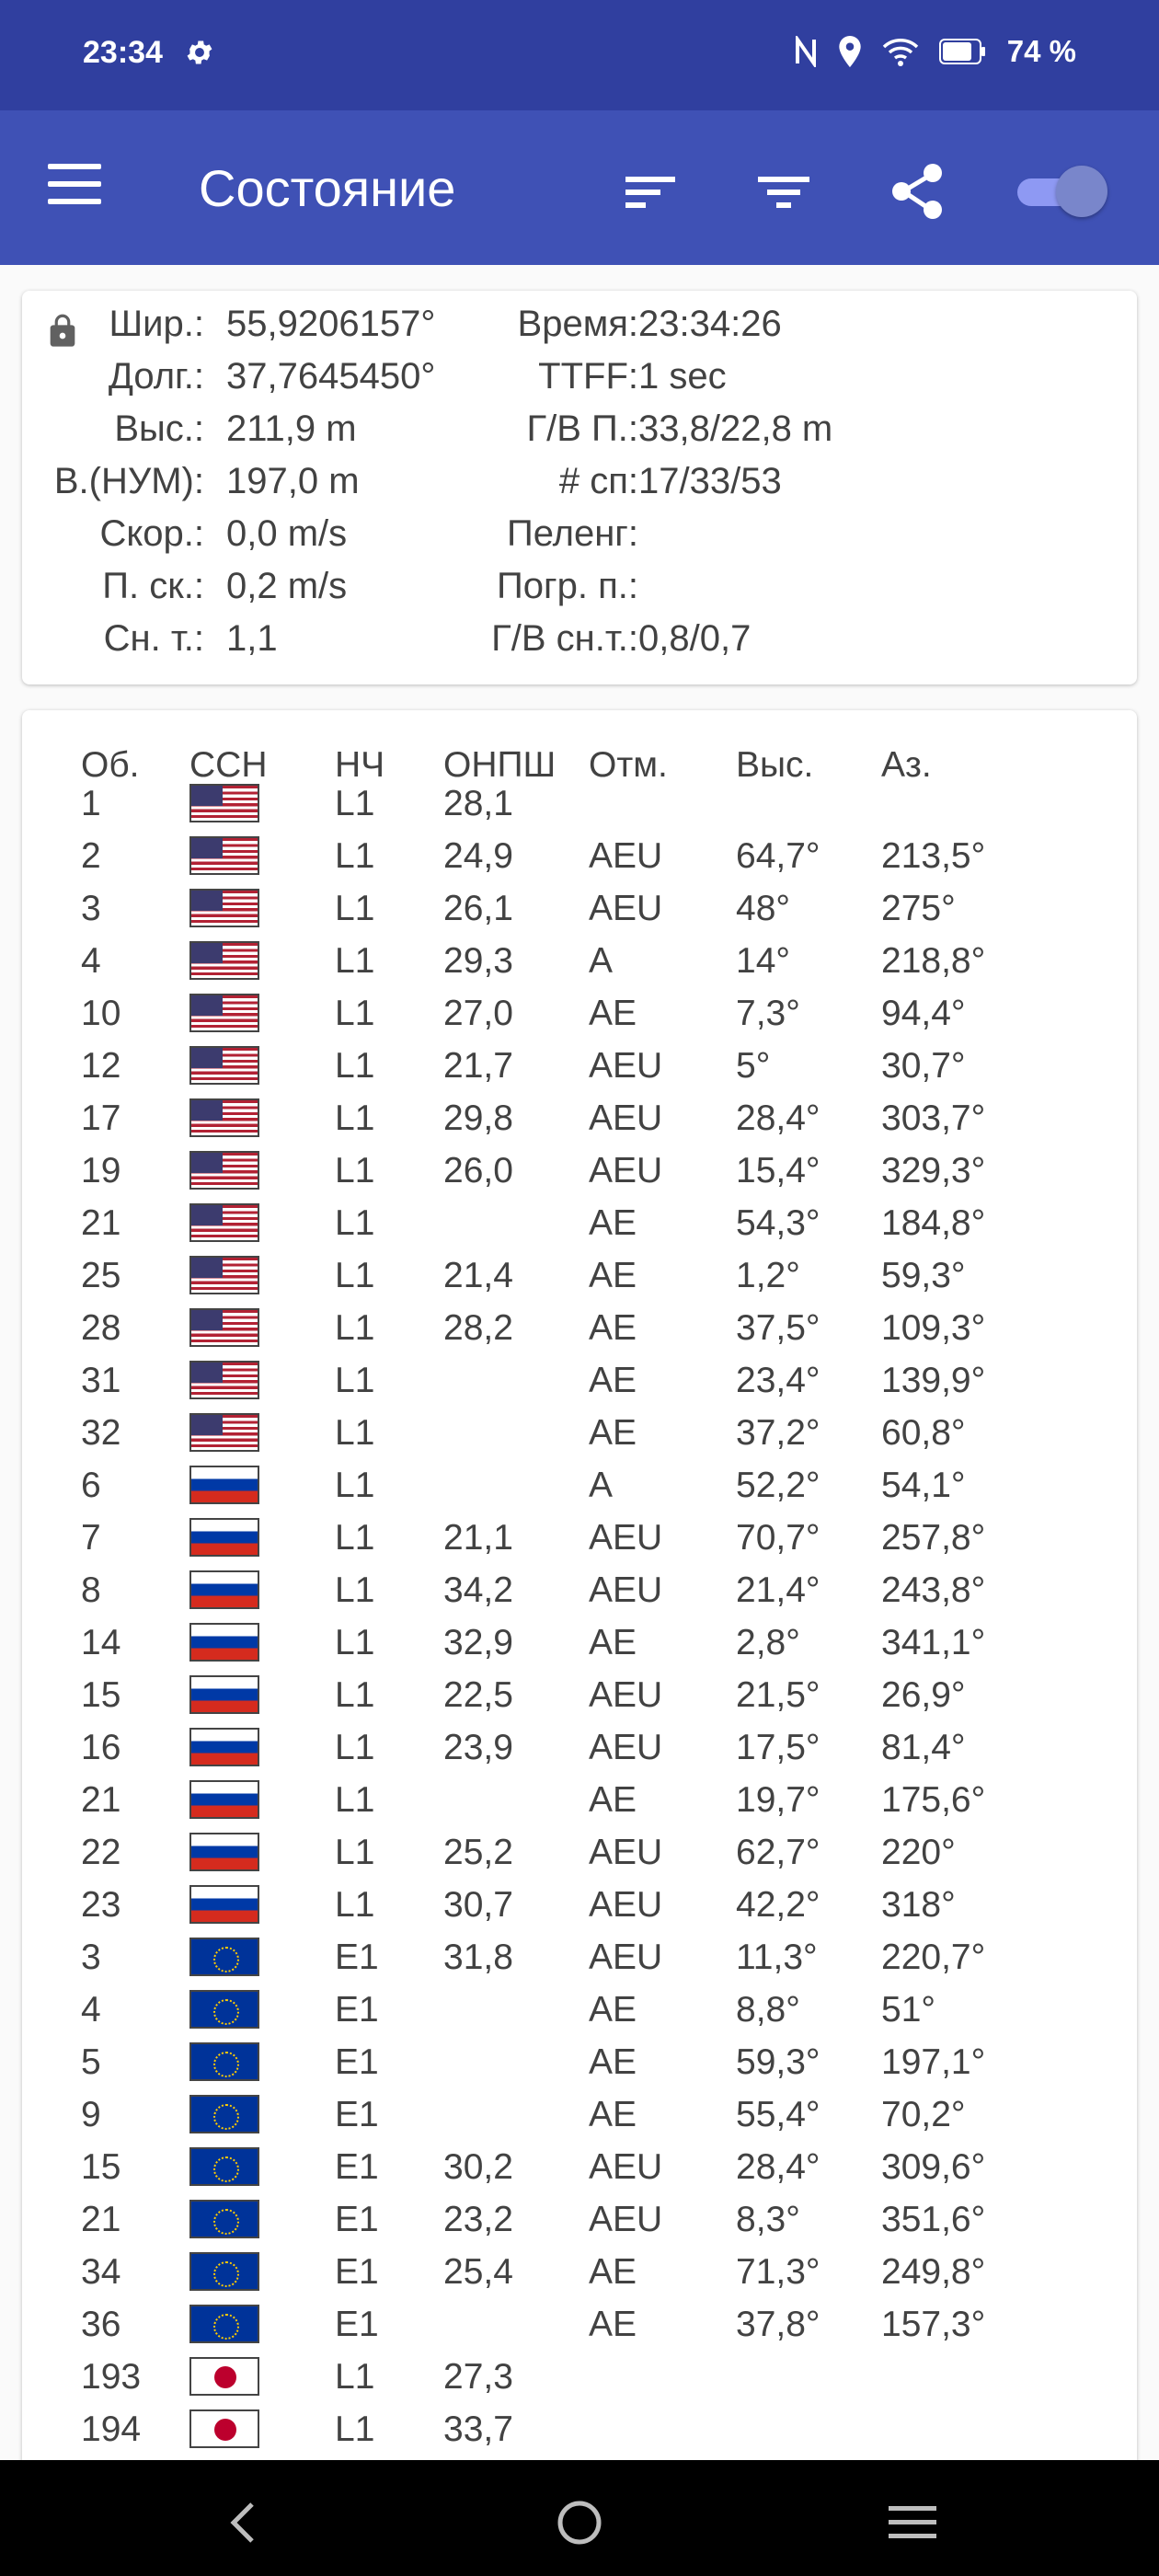 This screenshot has height=2576, width=1159. Describe the element at coordinates (478, 856) in the screenshot. I see `sat-cn0: 24,9` at that location.